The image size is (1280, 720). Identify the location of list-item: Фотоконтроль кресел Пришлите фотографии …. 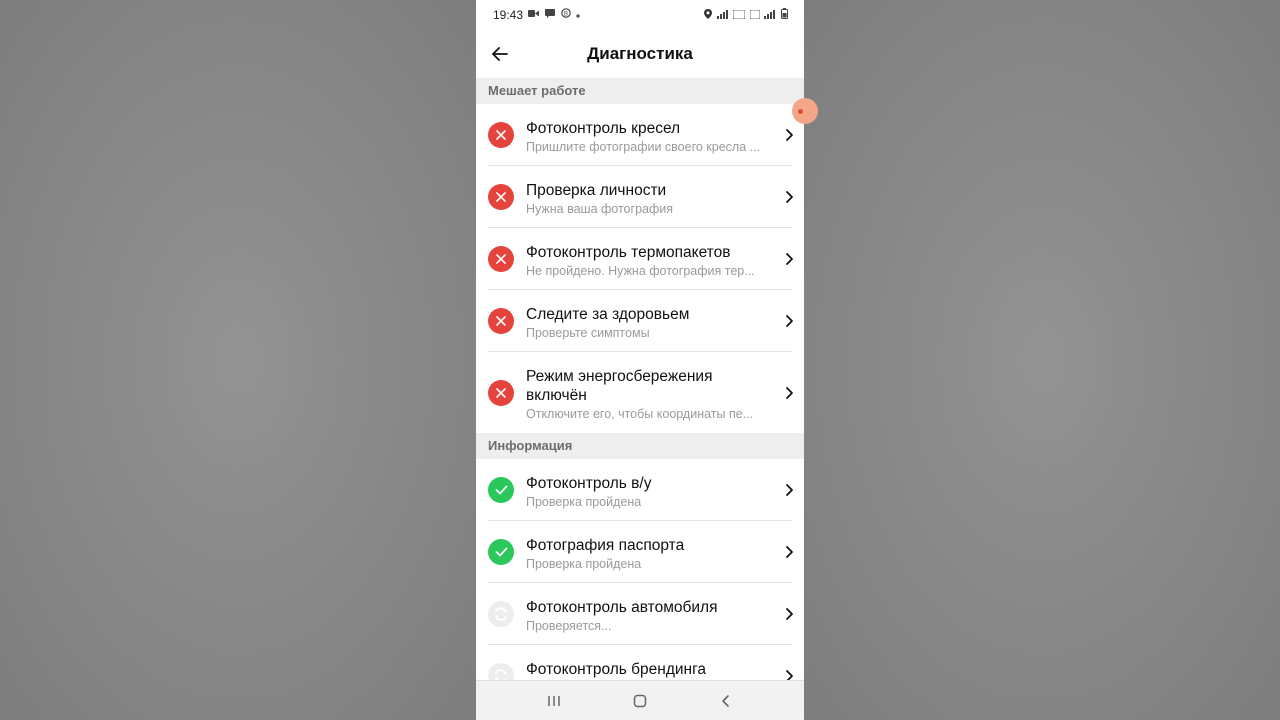
(640, 135).